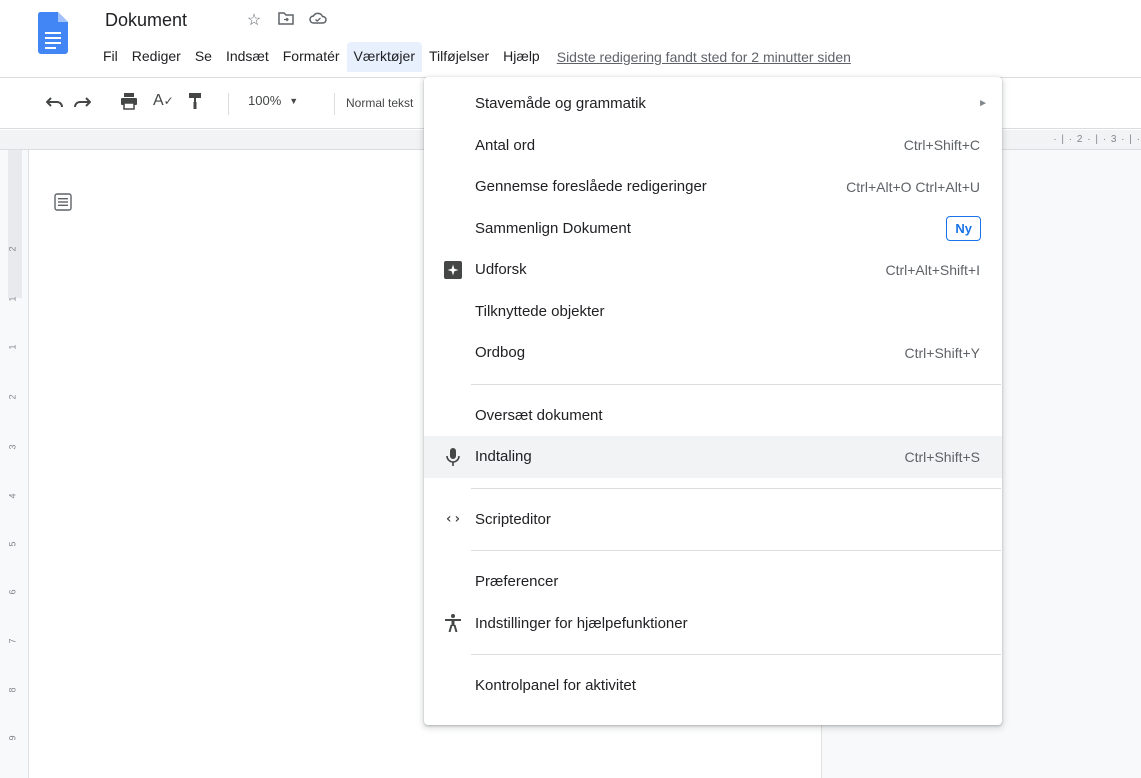 The image size is (1141, 778). What do you see at coordinates (932, 269) in the screenshot?
I see `menu-item-shortcut: Ctrl+Alt+Shift+I` at bounding box center [932, 269].